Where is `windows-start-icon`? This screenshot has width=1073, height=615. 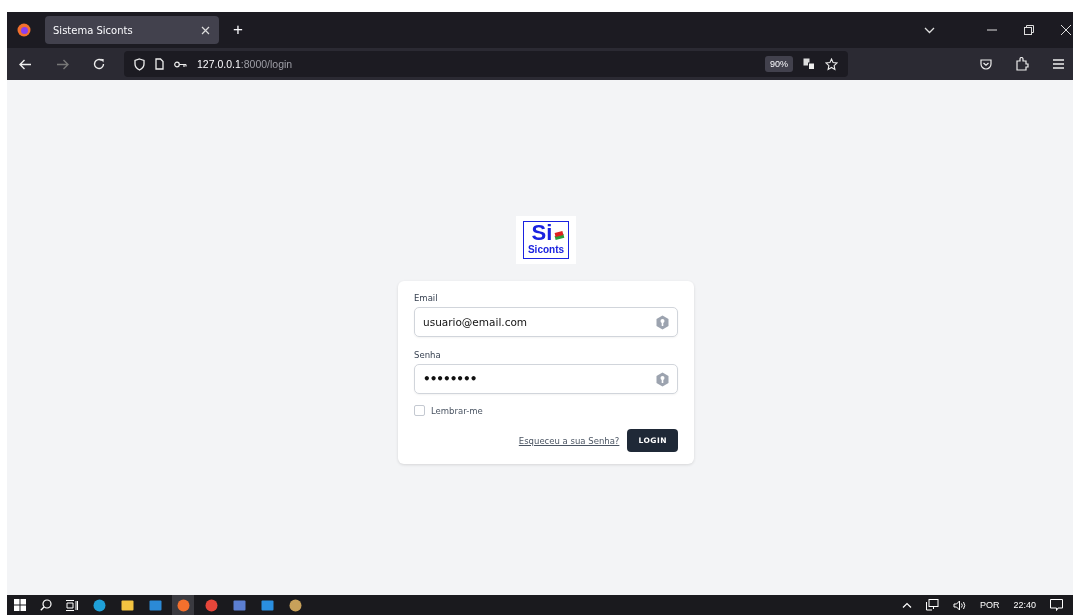
windows-start-icon is located at coordinates (20, 605).